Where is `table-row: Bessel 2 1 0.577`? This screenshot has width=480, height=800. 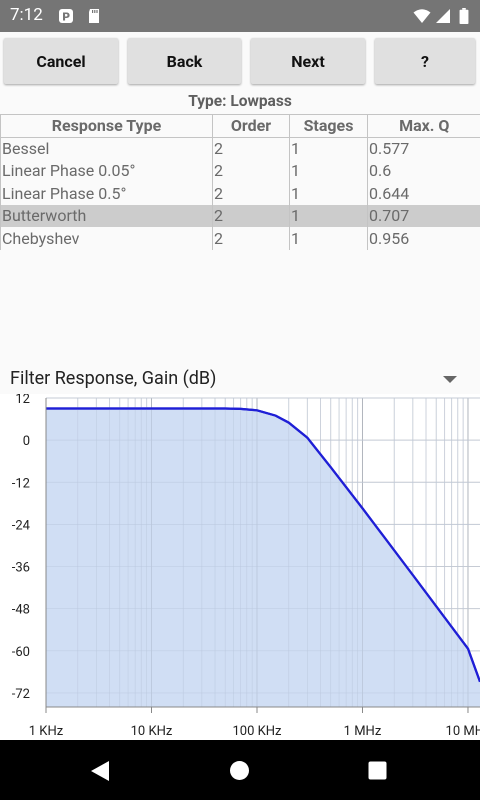
table-row: Bessel 2 1 0.577 is located at coordinates (240, 148).